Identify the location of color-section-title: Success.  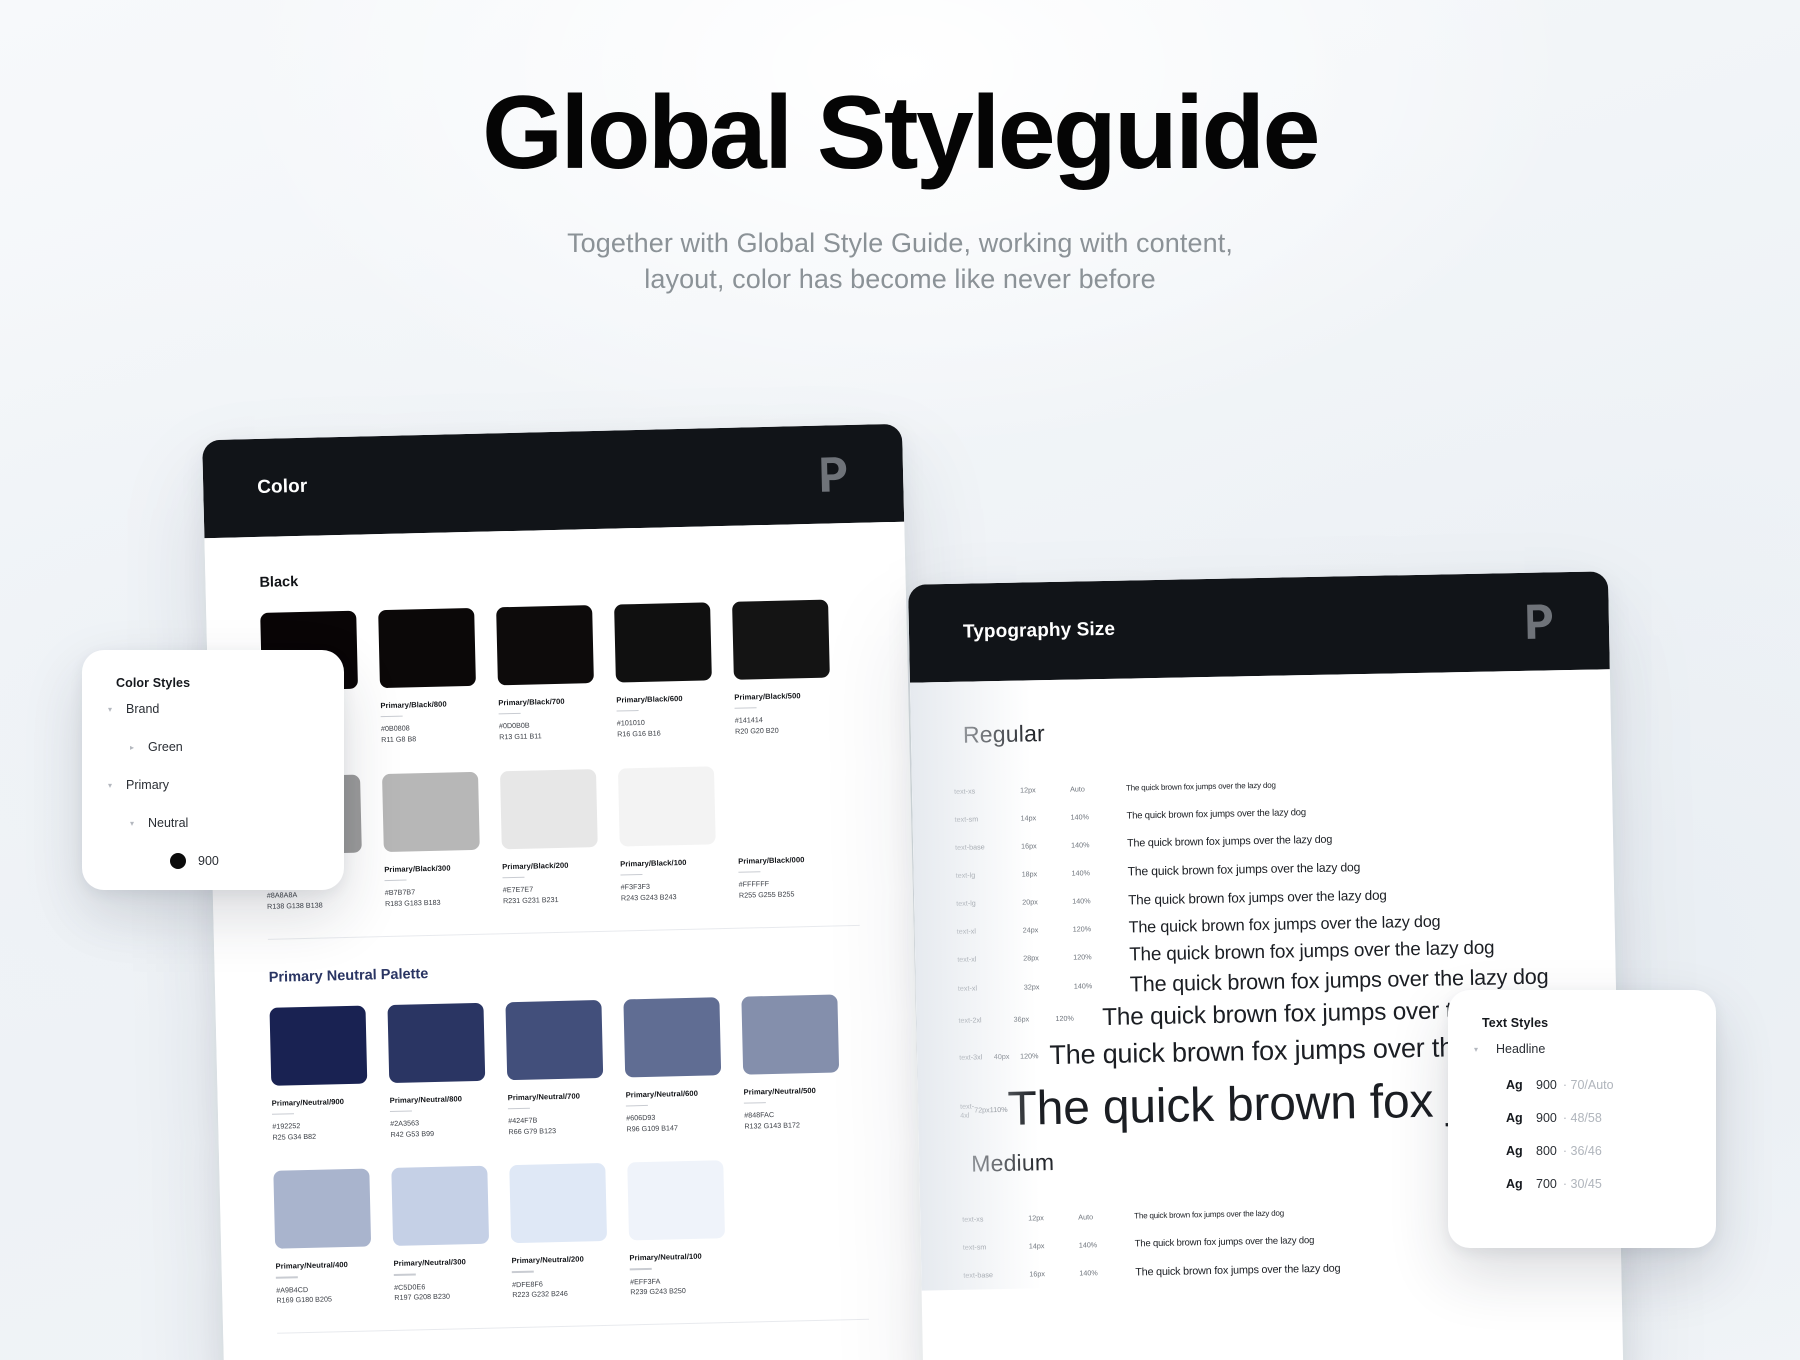
(574, 1355).